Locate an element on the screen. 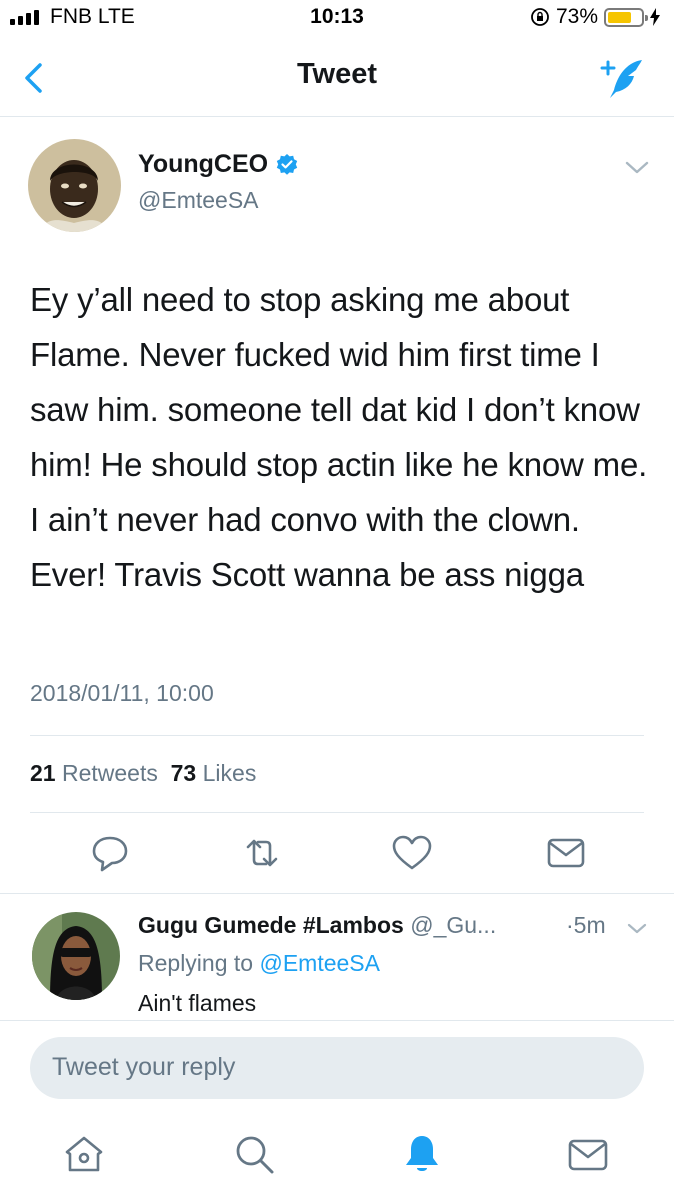  tweet-stats: 21 Retweets 73 Likes is located at coordinates (143, 773).